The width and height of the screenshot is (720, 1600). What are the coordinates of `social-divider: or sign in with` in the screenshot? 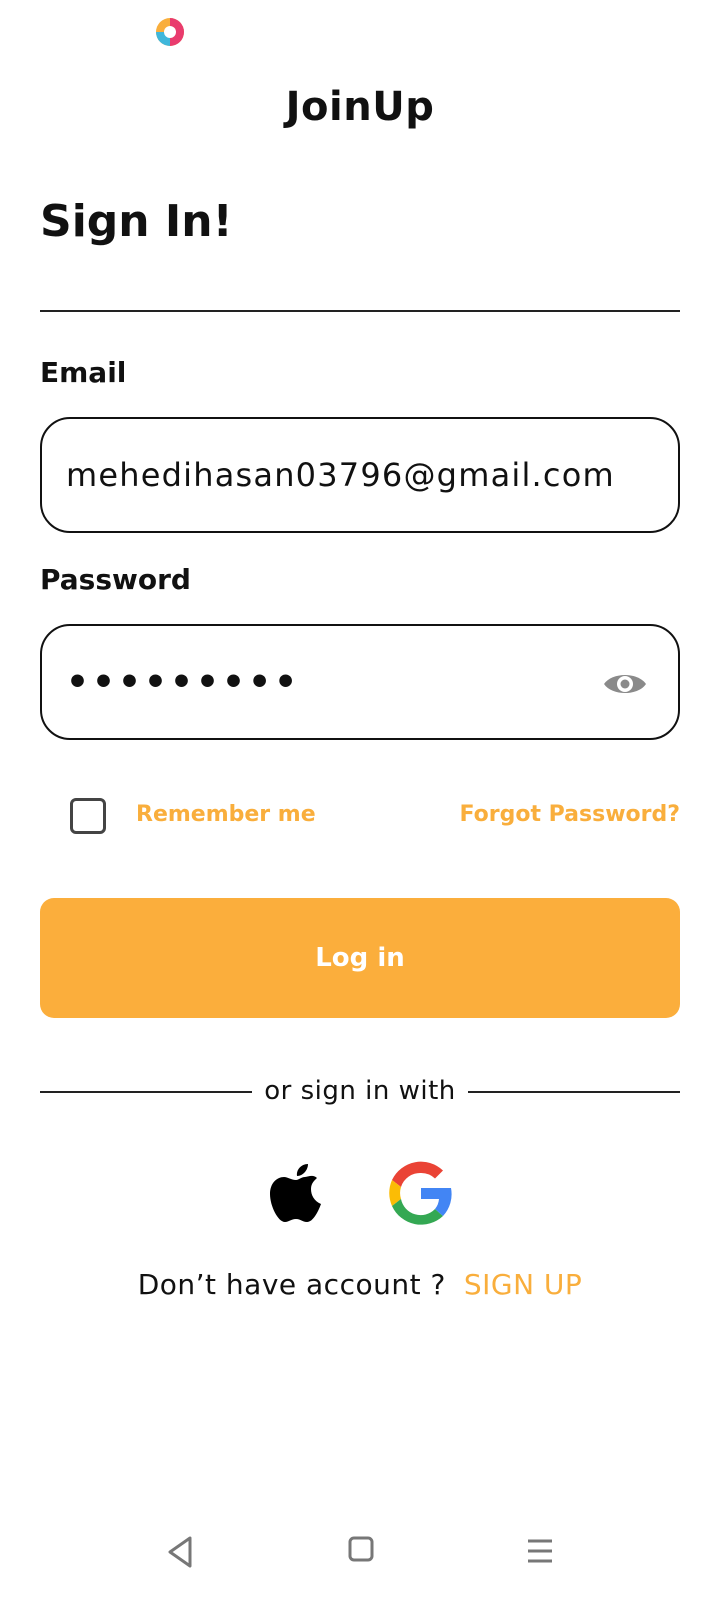 It's located at (360, 1092).